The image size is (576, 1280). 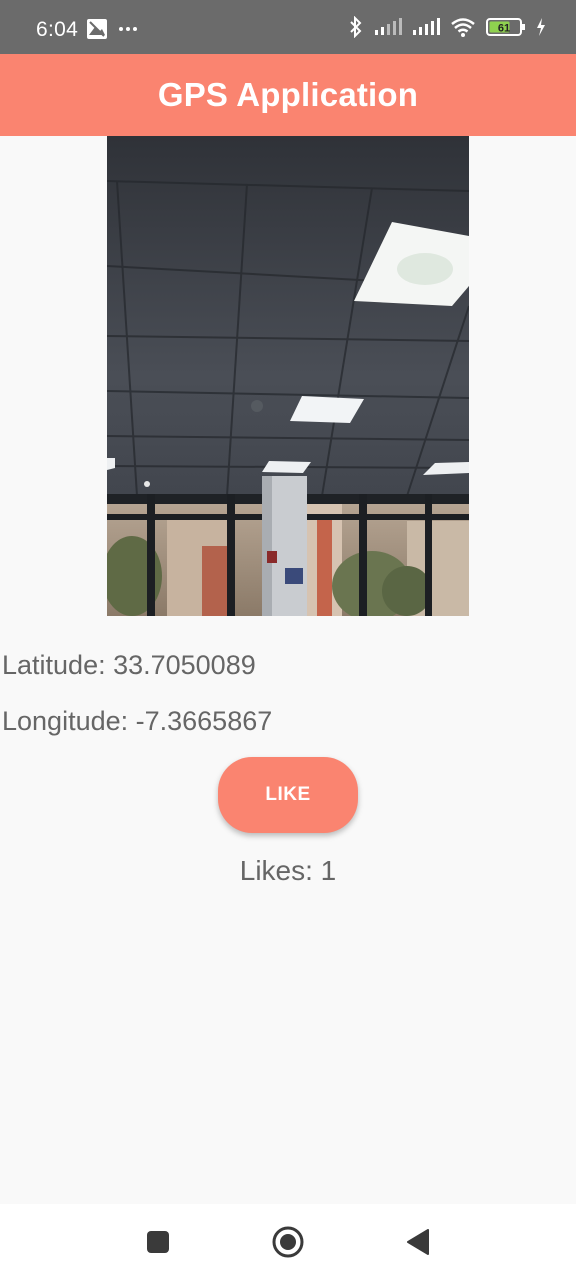 What do you see at coordinates (288, 27) in the screenshot?
I see `status-bar: 6:04 61` at bounding box center [288, 27].